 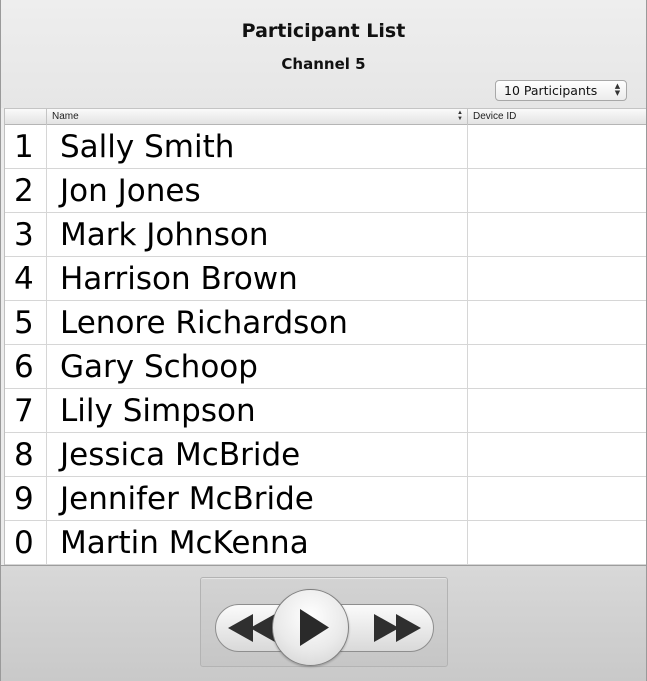 What do you see at coordinates (323, 31) in the screenshot?
I see `page-title: Participant List` at bounding box center [323, 31].